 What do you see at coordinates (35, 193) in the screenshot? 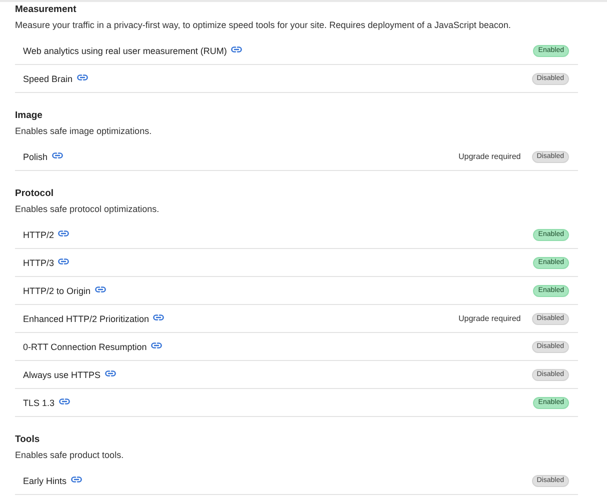
I see `section-title: Protocol` at bounding box center [35, 193].